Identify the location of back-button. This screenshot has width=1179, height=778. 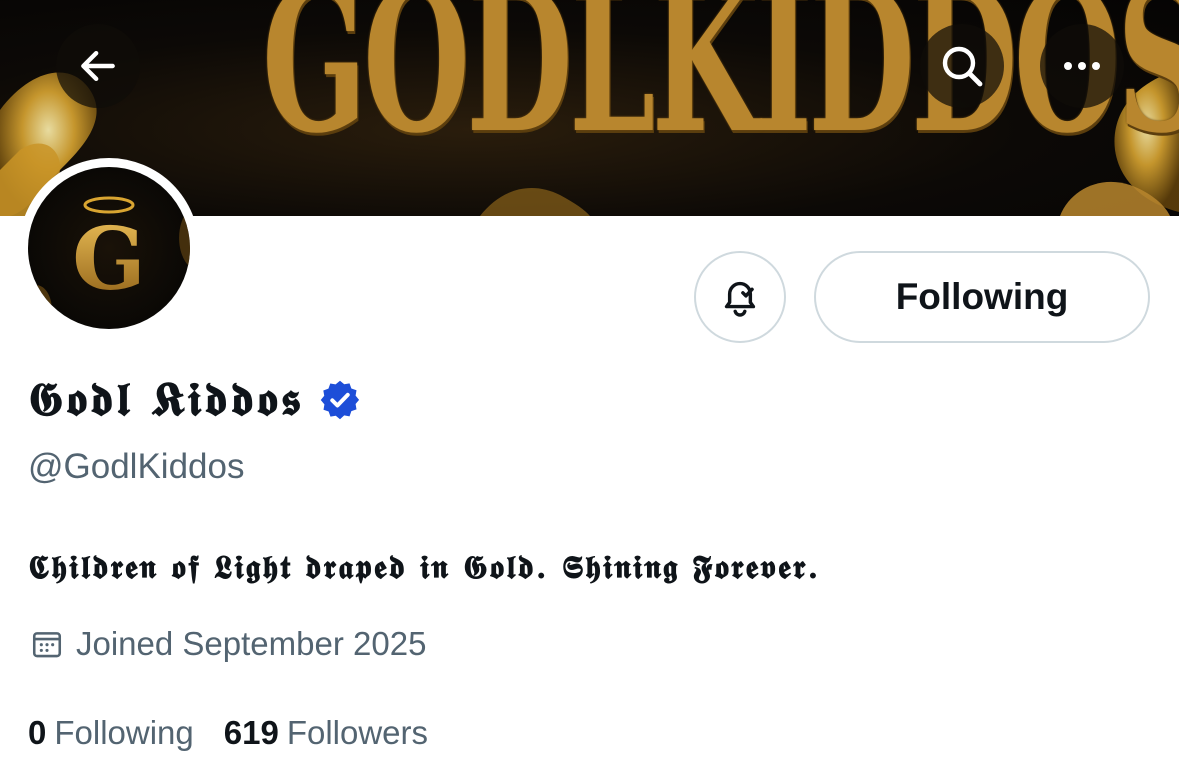
(98, 66).